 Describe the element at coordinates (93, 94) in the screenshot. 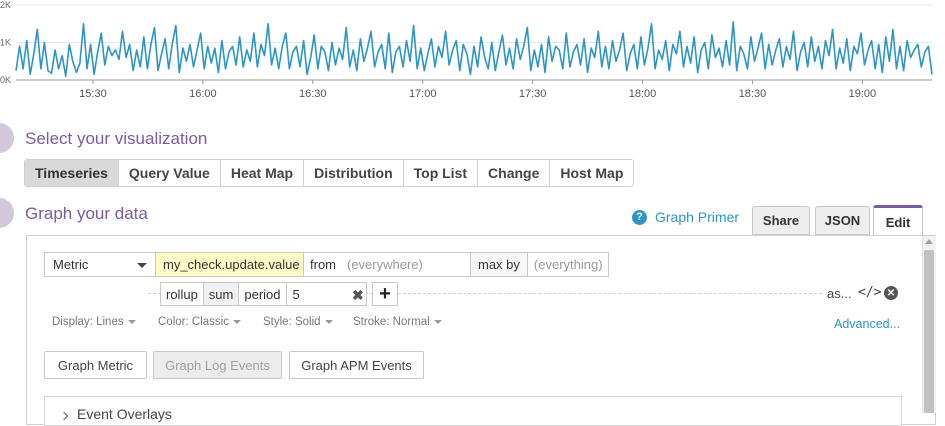

I see `x-tick-label: 15:30` at that location.